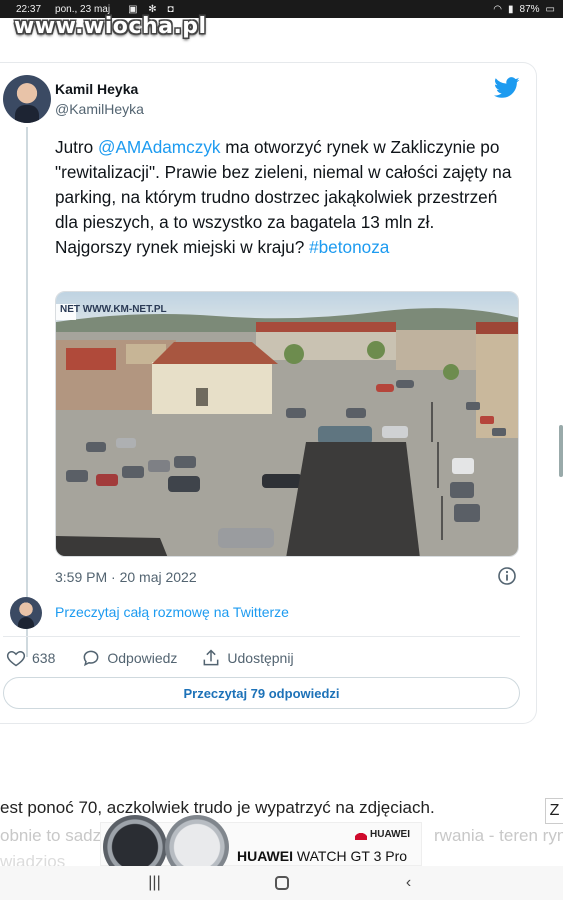  What do you see at coordinates (27, 99) in the screenshot?
I see `author-avatar` at bounding box center [27, 99].